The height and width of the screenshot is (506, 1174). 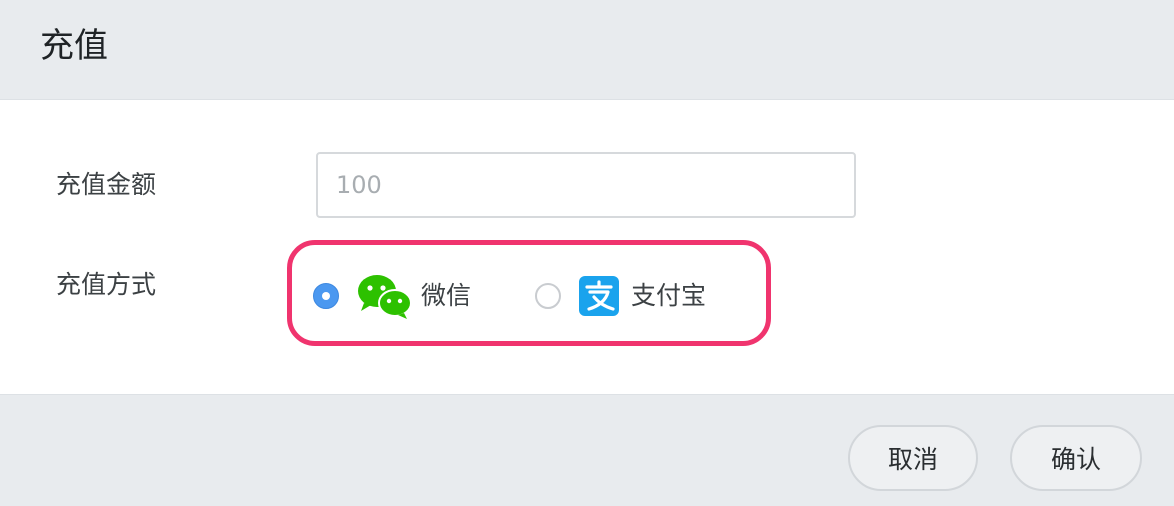 What do you see at coordinates (326, 296) in the screenshot?
I see `wechat-radio` at bounding box center [326, 296].